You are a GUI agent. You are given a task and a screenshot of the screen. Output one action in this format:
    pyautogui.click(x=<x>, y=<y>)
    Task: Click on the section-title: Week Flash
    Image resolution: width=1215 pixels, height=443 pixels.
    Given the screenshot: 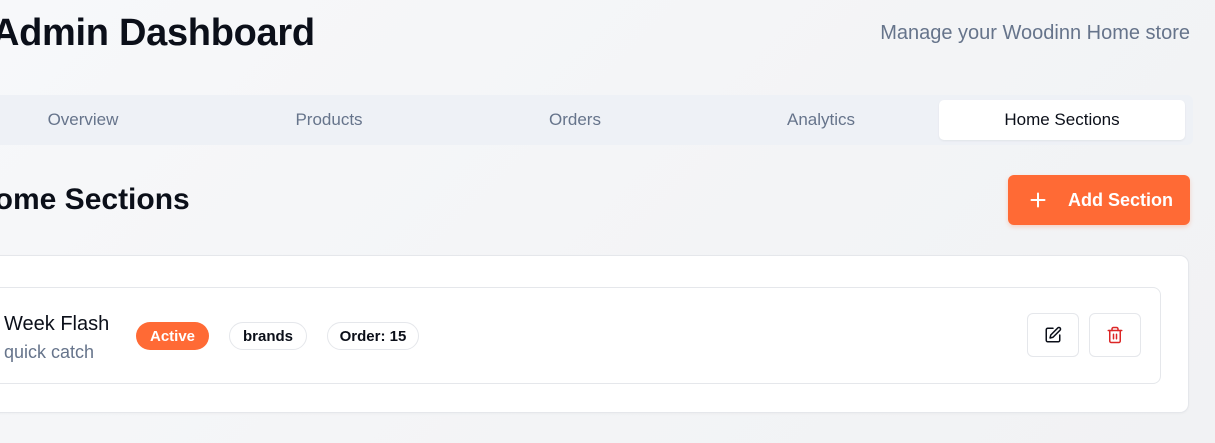 What is the action you would take?
    pyautogui.click(x=57, y=324)
    